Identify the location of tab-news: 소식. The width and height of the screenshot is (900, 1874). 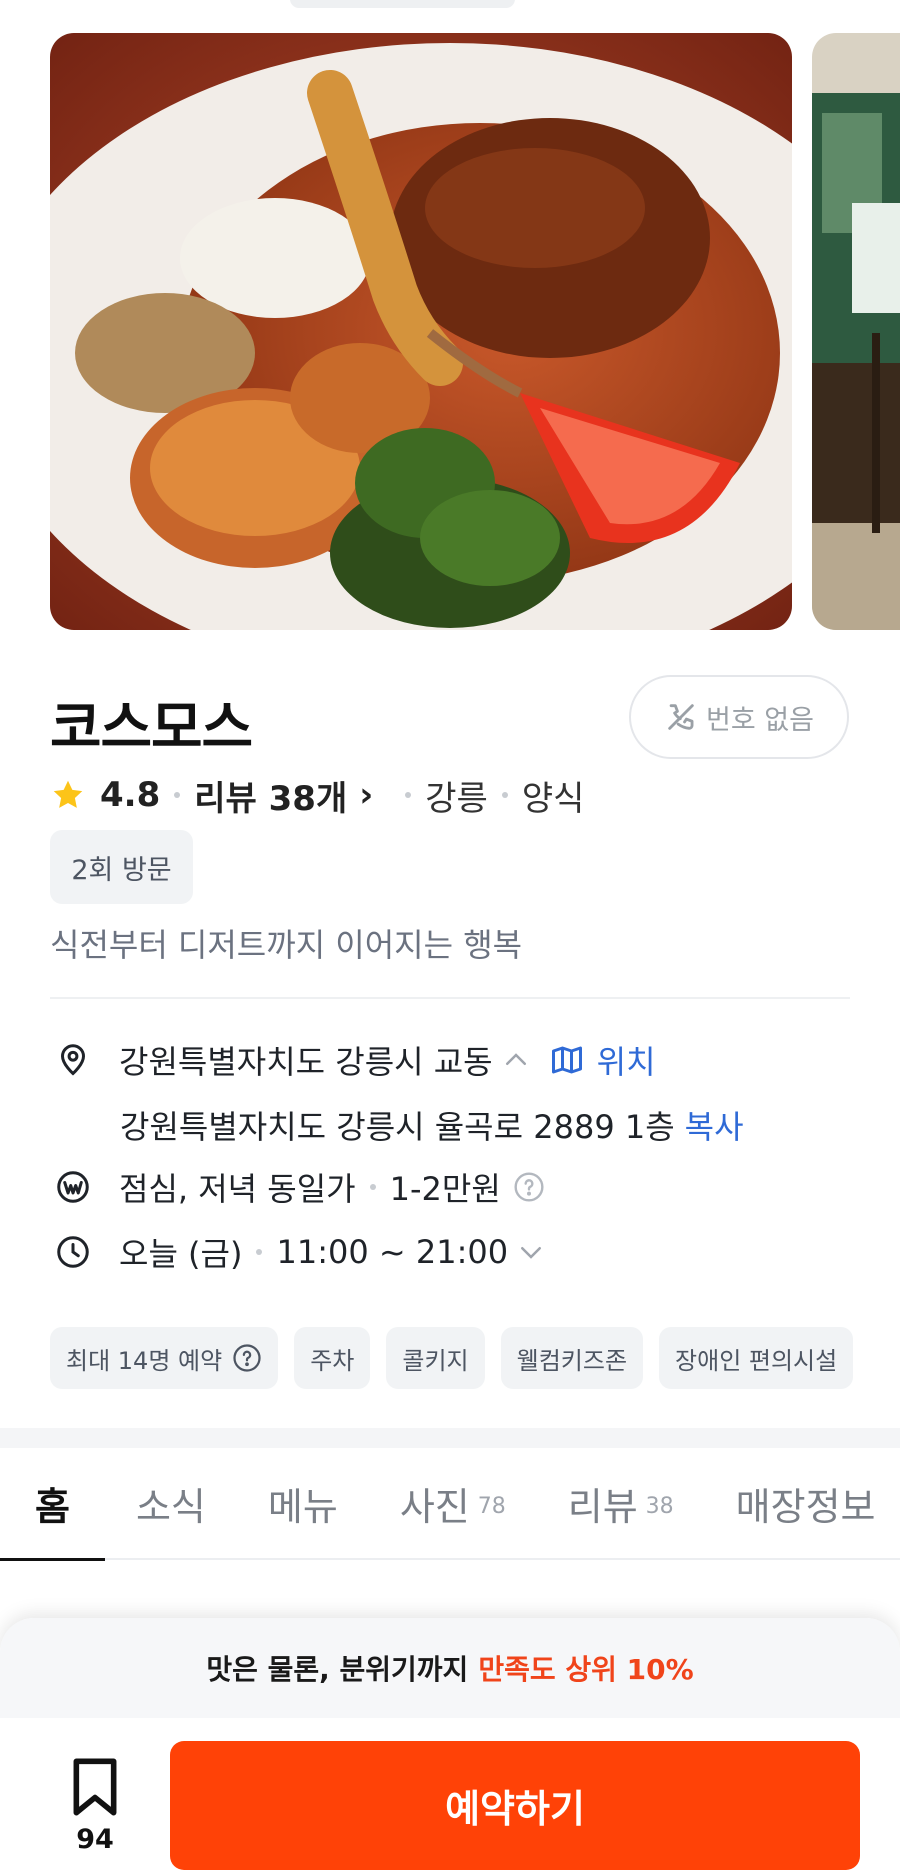
(171, 1503).